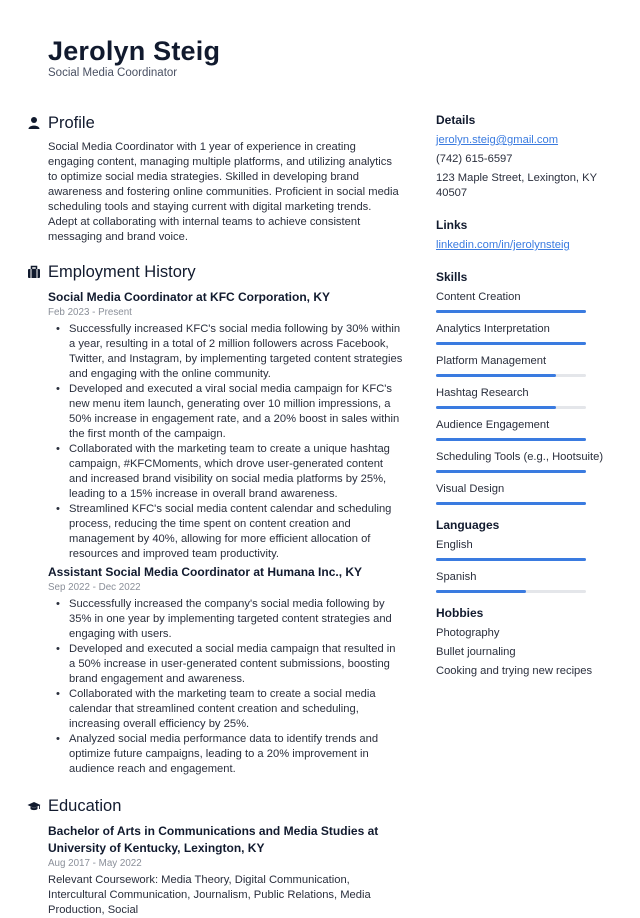 This screenshot has width=640, height=918. What do you see at coordinates (113, 73) in the screenshot?
I see `candidate-title: Social Media Coordinator` at bounding box center [113, 73].